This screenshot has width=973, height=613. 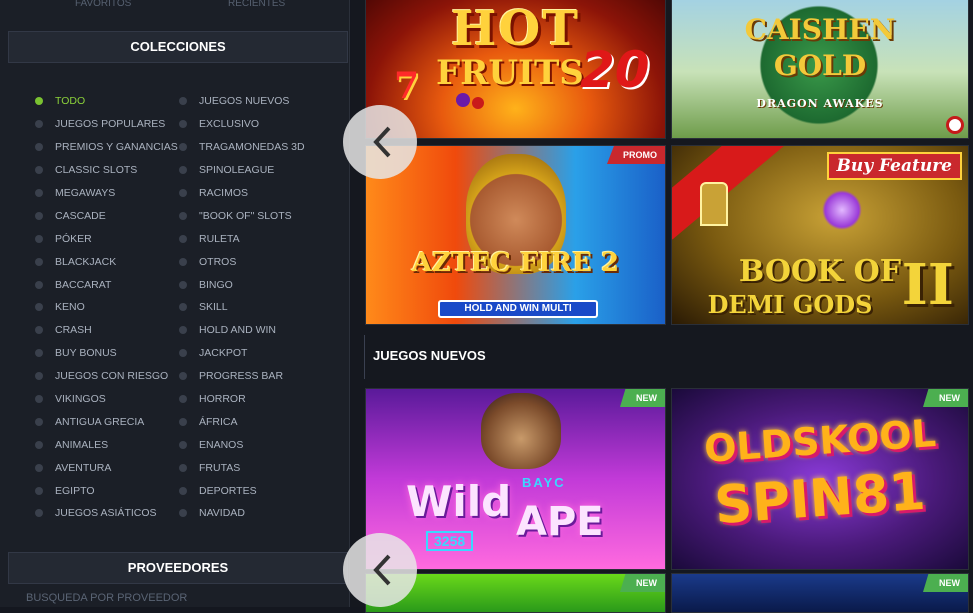 What do you see at coordinates (242, 124) in the screenshot?
I see `collection-item: EXCLUSIVO` at bounding box center [242, 124].